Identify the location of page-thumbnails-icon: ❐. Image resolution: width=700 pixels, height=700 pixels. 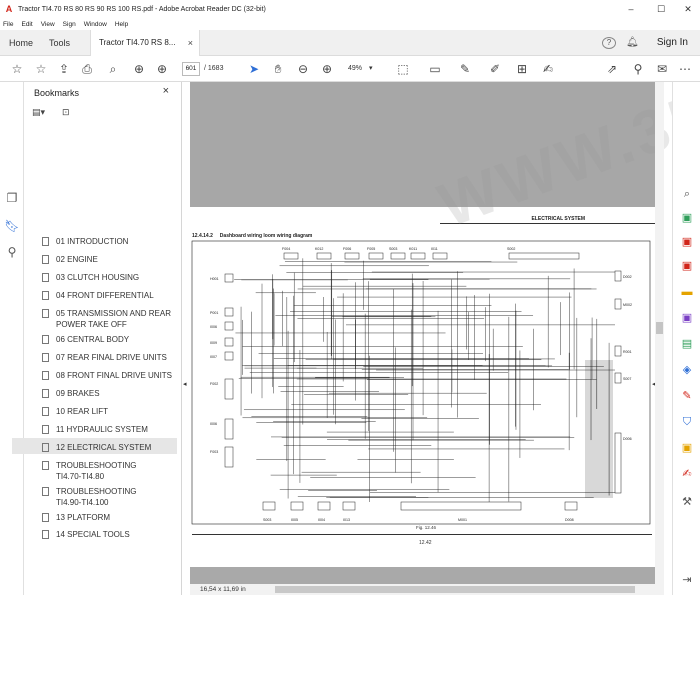
(12, 198).